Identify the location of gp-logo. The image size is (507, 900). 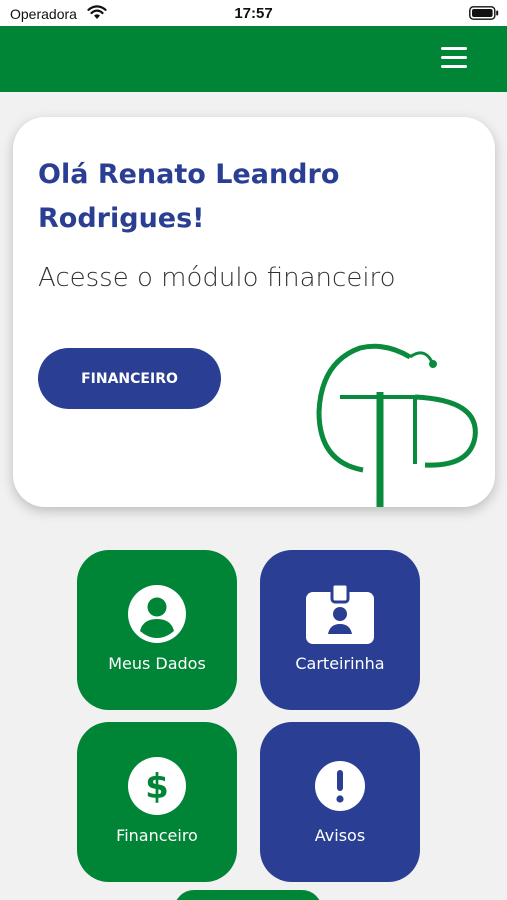
(401, 424).